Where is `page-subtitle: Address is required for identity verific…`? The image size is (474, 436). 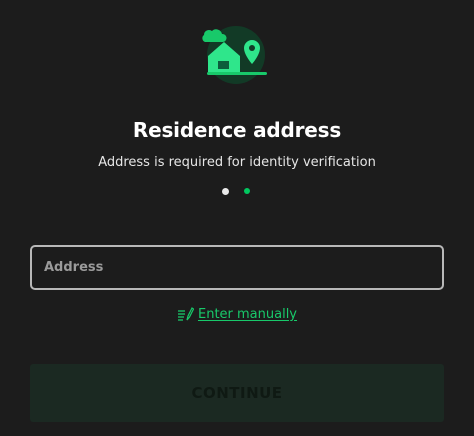
page-subtitle: Address is required for identity verific… is located at coordinates (237, 162).